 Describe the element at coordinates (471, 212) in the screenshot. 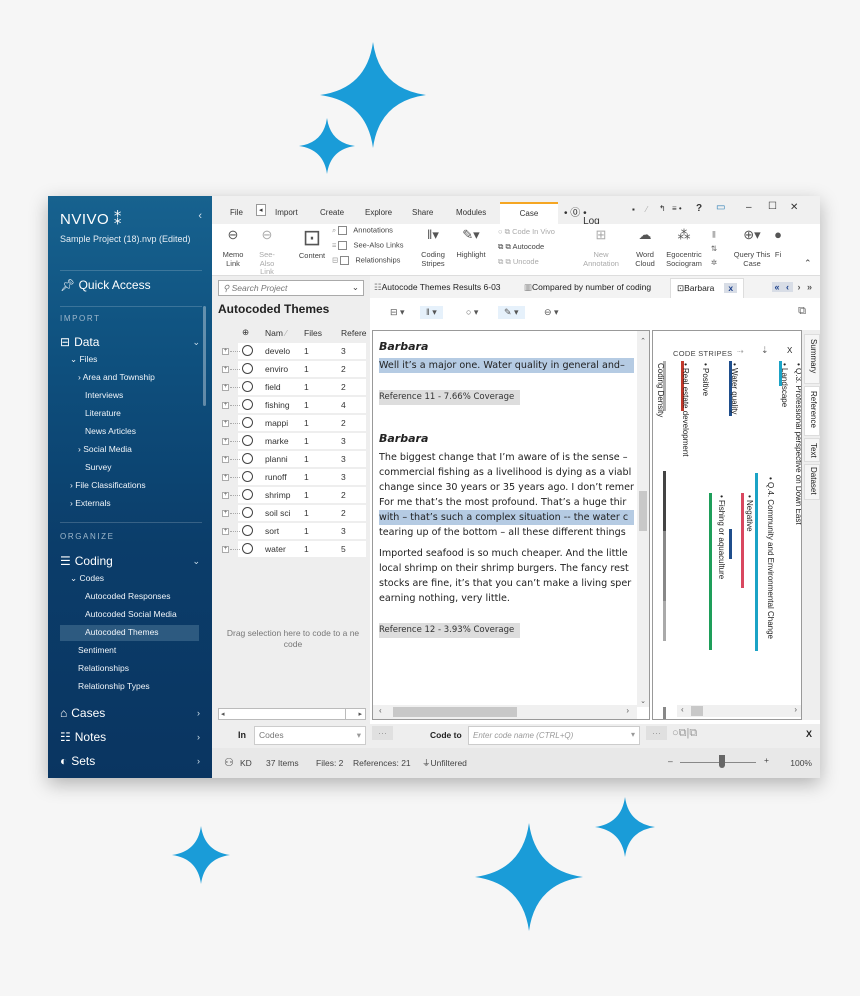

I see `tab-modules: Modules` at that location.